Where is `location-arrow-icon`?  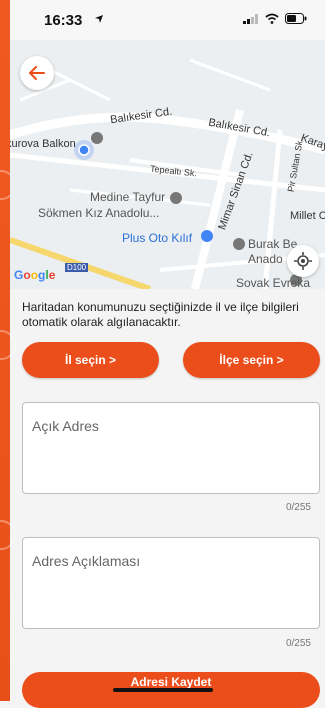 location-arrow-icon is located at coordinates (99, 19).